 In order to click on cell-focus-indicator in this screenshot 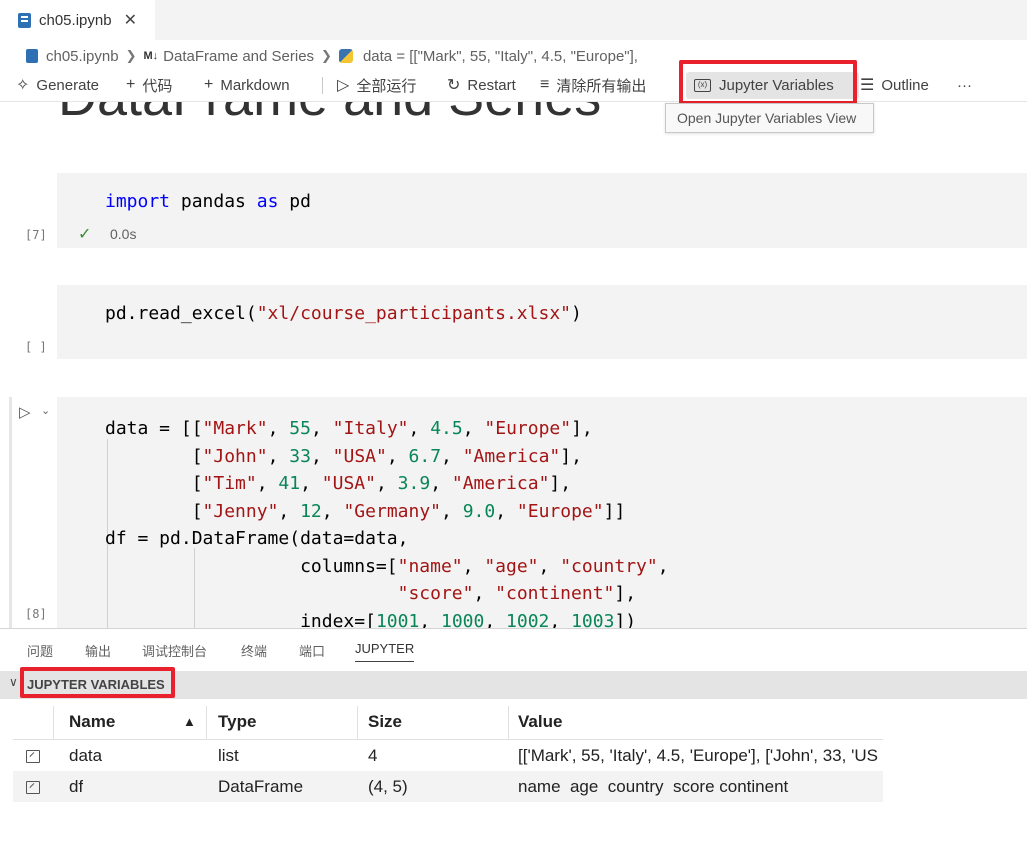, I will do `click(10, 512)`.